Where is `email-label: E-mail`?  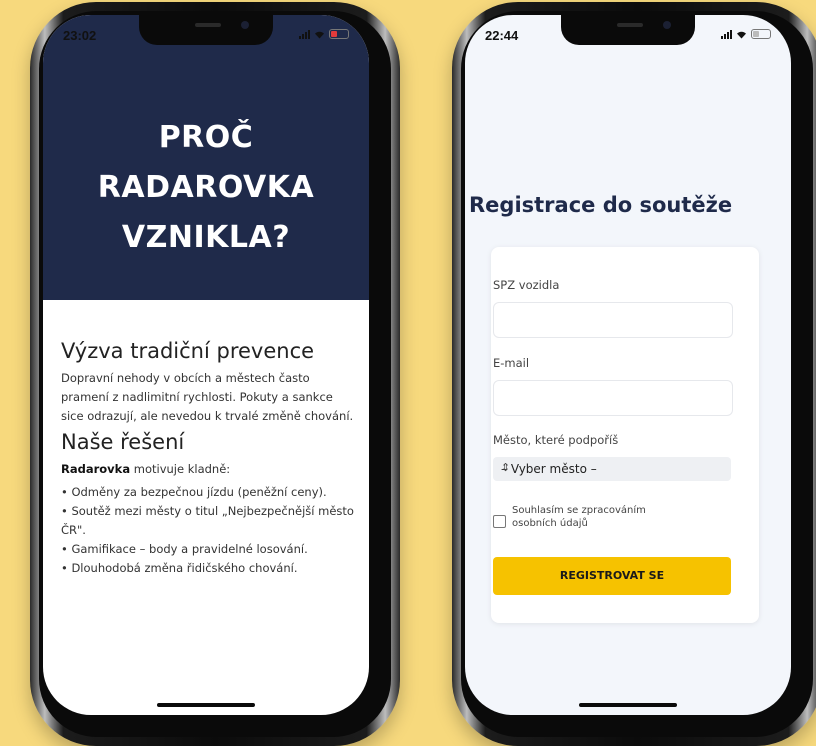
email-label: E-mail is located at coordinates (511, 363).